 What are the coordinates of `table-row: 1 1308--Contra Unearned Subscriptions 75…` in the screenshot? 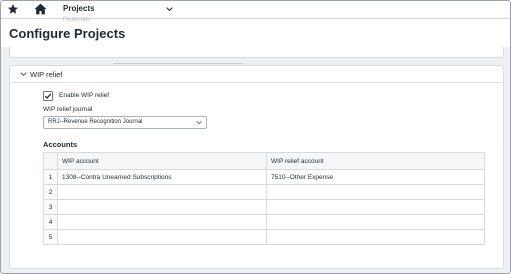 It's located at (264, 177).